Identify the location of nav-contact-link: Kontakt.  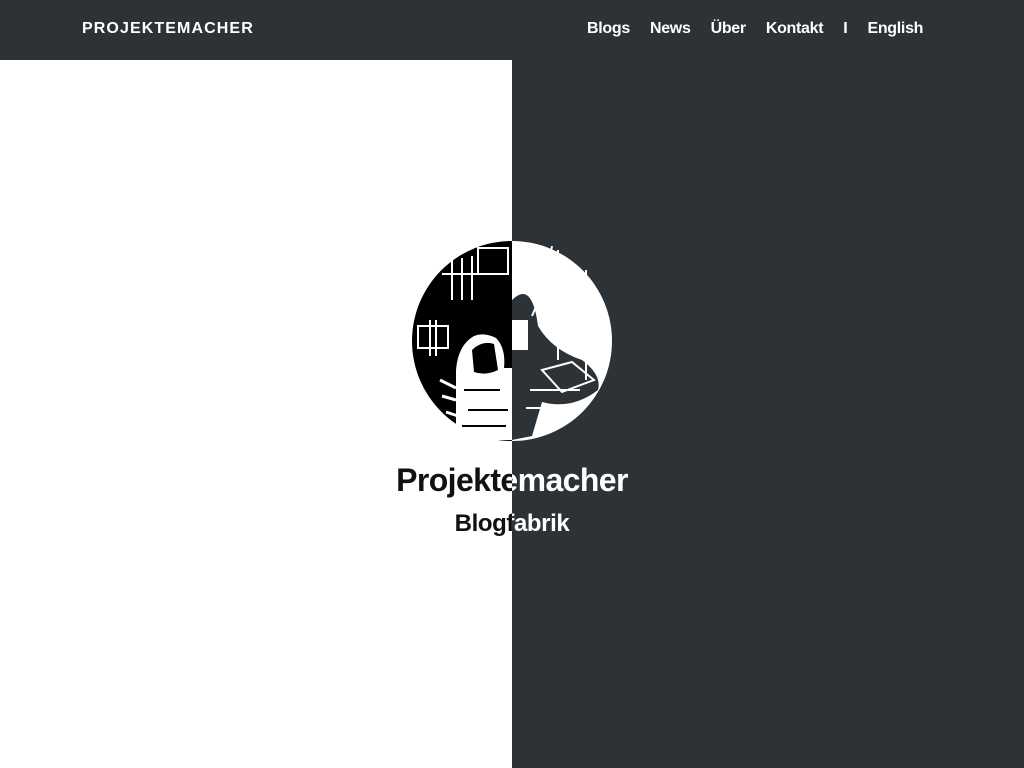
(795, 29).